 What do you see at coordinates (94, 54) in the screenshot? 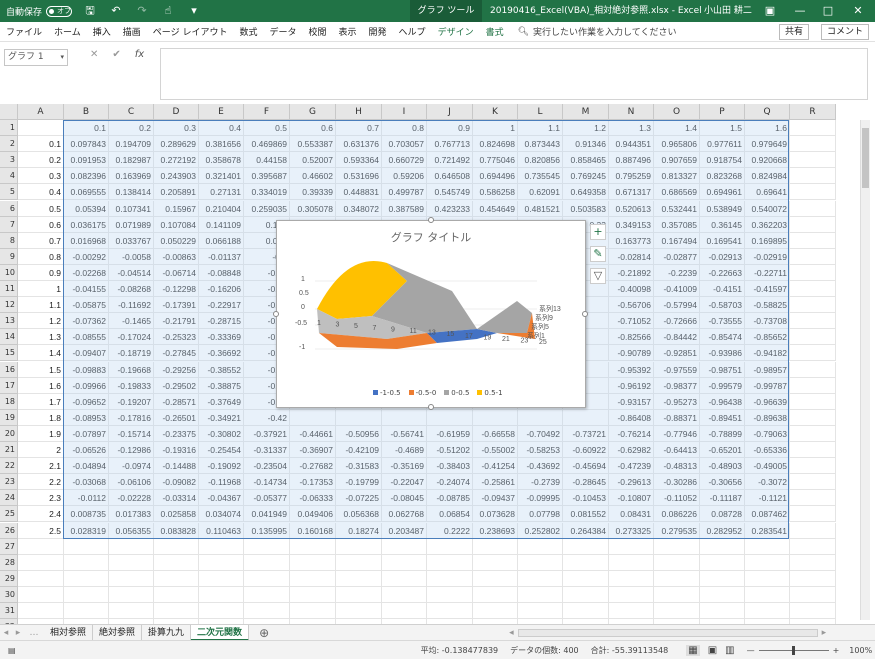
I see `cancel-icon: ✕` at bounding box center [94, 54].